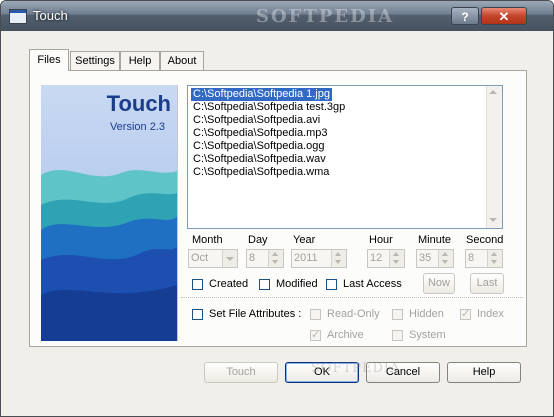 Image resolution: width=554 pixels, height=417 pixels. Describe the element at coordinates (338, 258) in the screenshot. I see `year-spin-icon` at that location.